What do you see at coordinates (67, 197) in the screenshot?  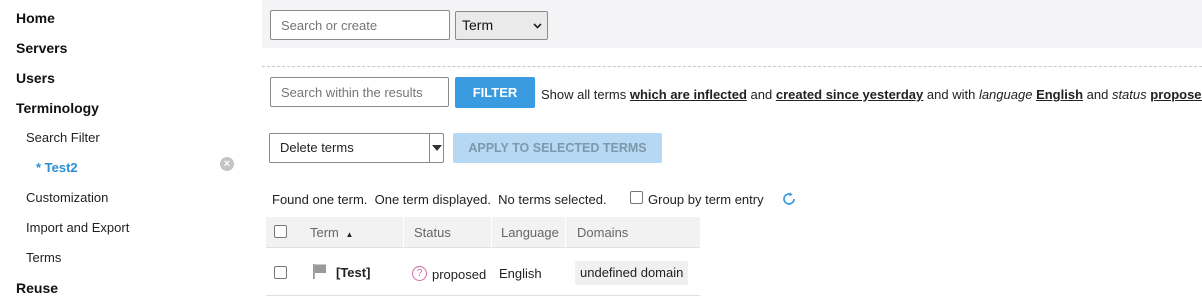 I see `nav-customization: Customization` at bounding box center [67, 197].